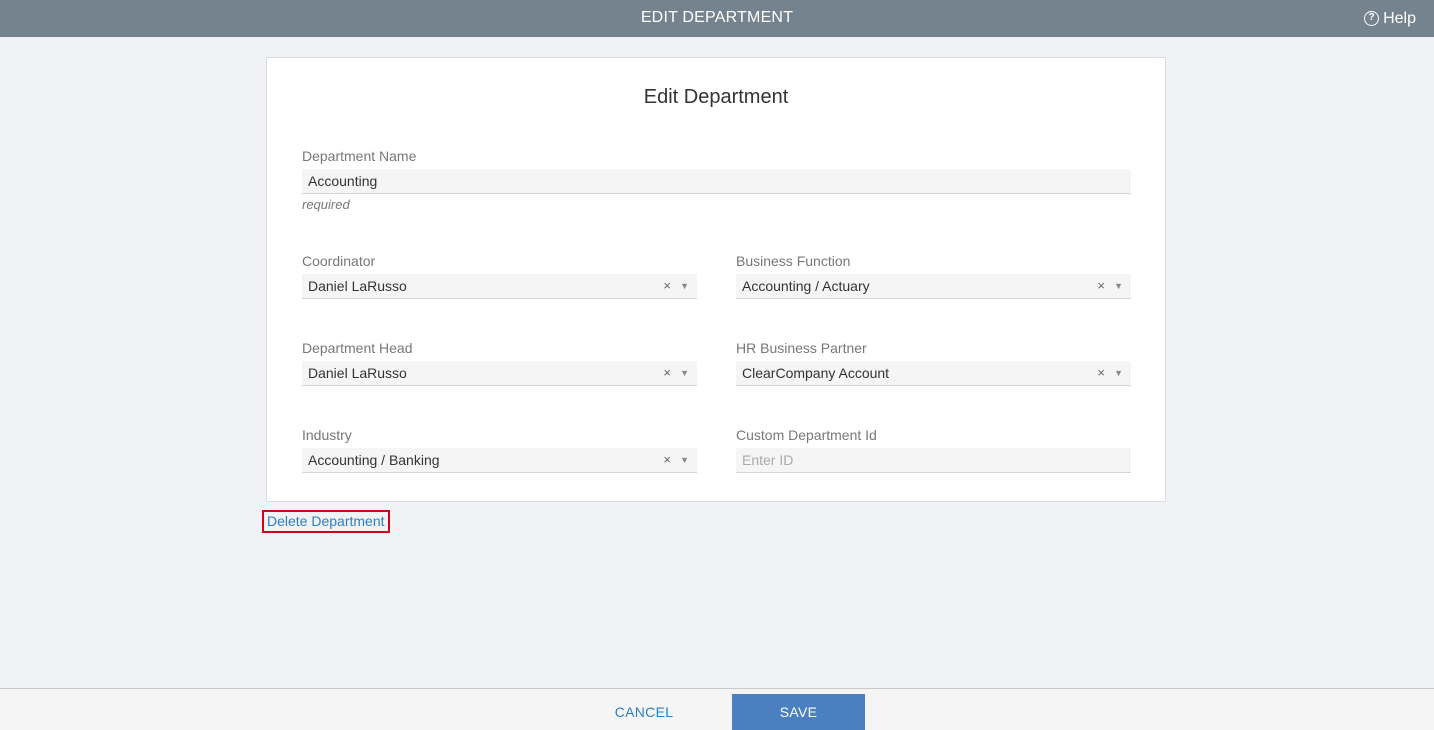 Image resolution: width=1434 pixels, height=730 pixels. I want to click on cancel-button: CANCEL, so click(644, 712).